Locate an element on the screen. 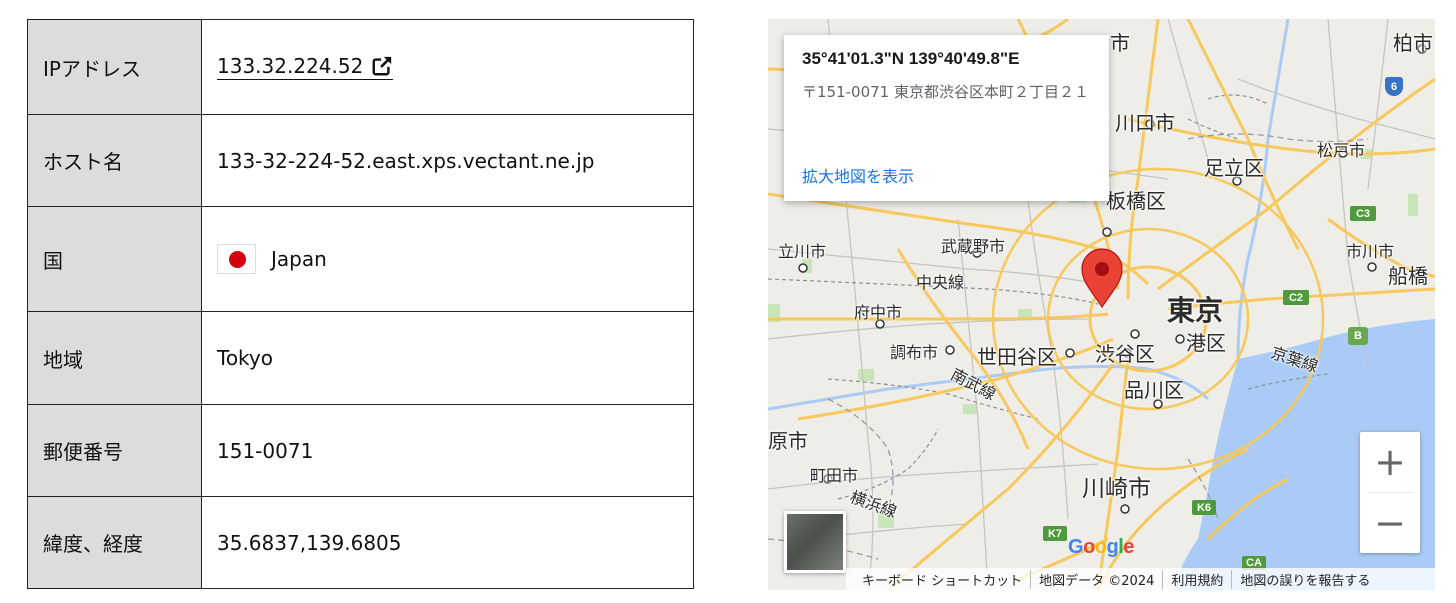 The width and height of the screenshot is (1456, 603). map-label-kawasaki: 川崎市 is located at coordinates (1116, 489).